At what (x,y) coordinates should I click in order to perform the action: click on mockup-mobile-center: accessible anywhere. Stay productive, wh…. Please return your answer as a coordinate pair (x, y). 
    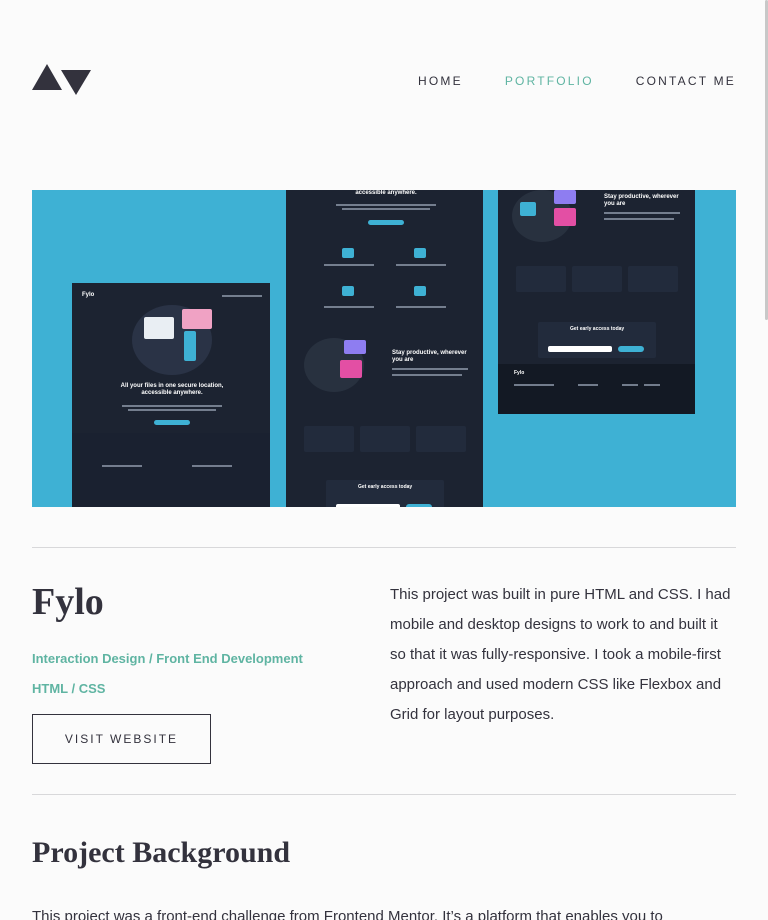
    Looking at the image, I should click on (384, 348).